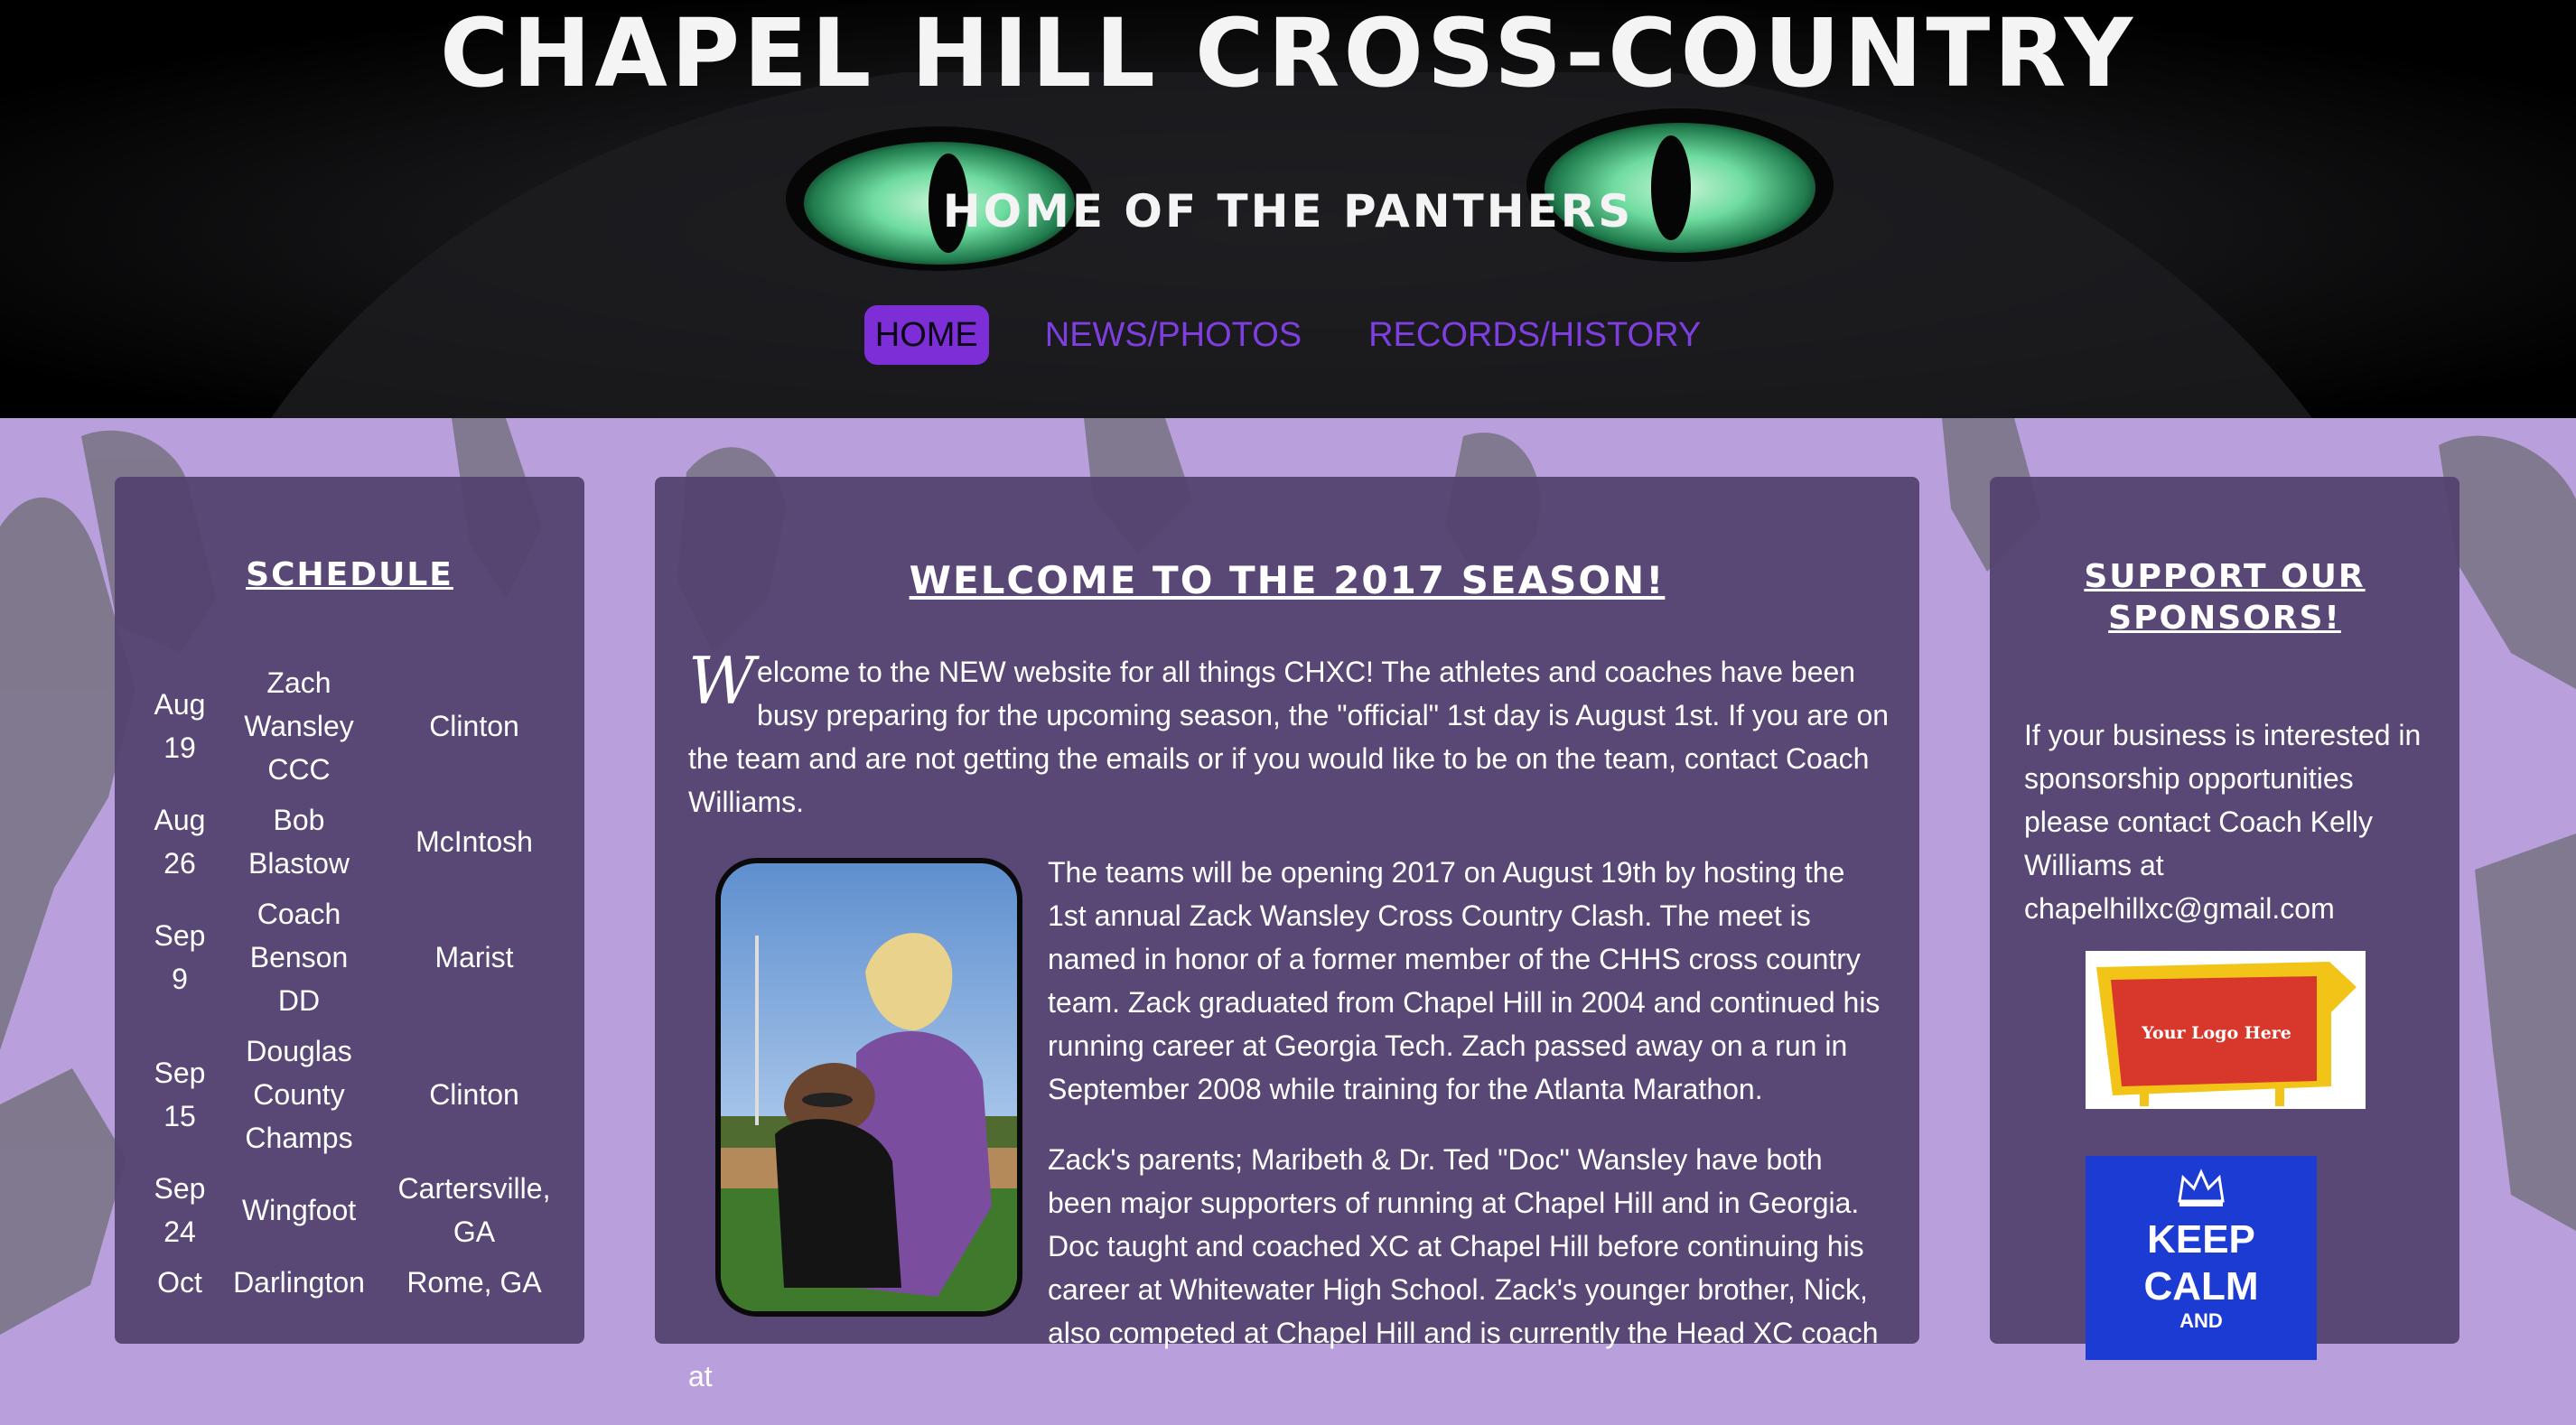 This screenshot has width=2576, height=1425. What do you see at coordinates (180, 726) in the screenshot?
I see `schedule-date: Aug 19` at bounding box center [180, 726].